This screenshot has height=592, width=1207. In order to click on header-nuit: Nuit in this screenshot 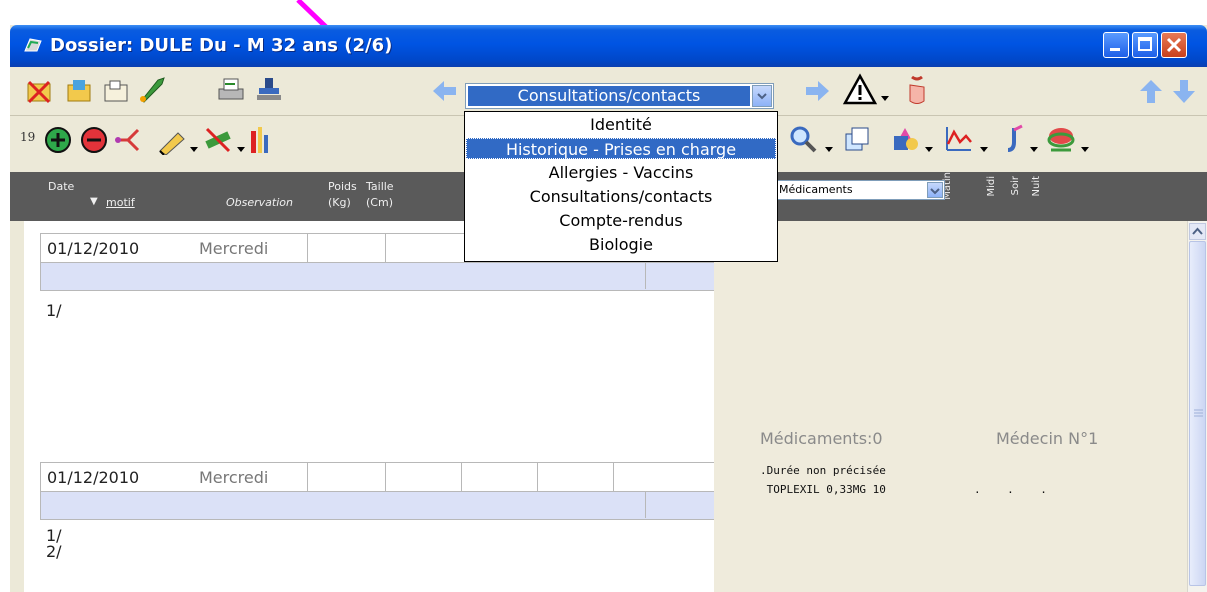, I will do `click(1036, 186)`.